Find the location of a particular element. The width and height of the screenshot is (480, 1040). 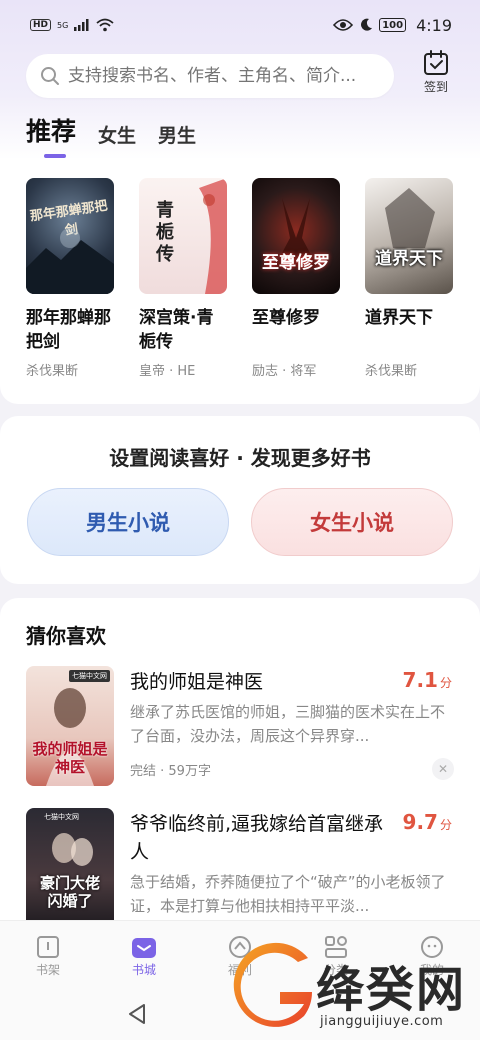

book-score: 7.1 分 is located at coordinates (427, 680).